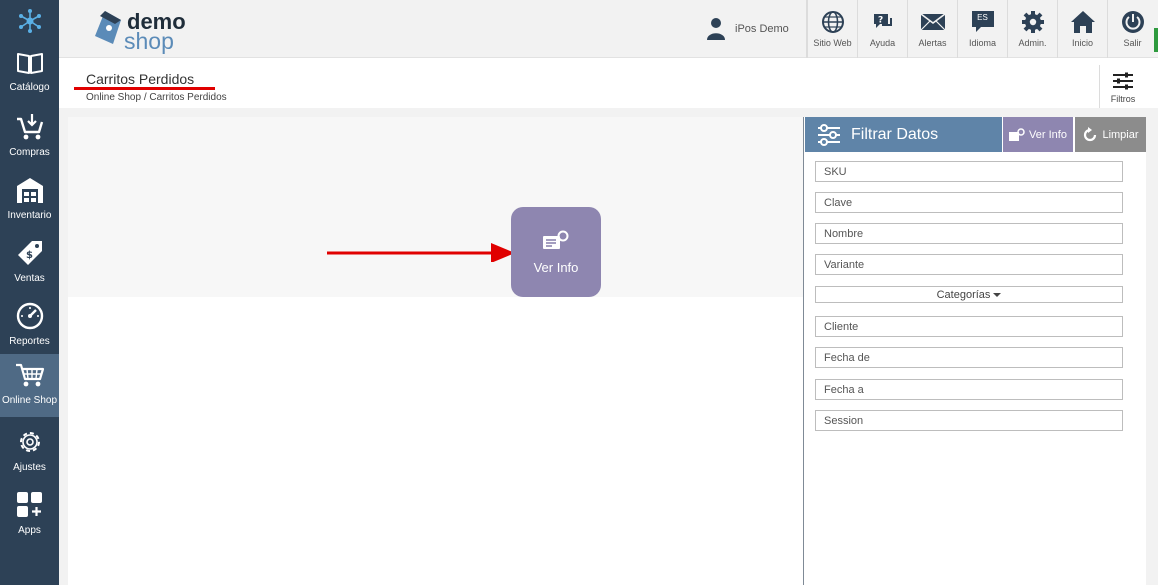  What do you see at coordinates (556, 267) in the screenshot?
I see `ver-info-label: Ver Info` at bounding box center [556, 267].